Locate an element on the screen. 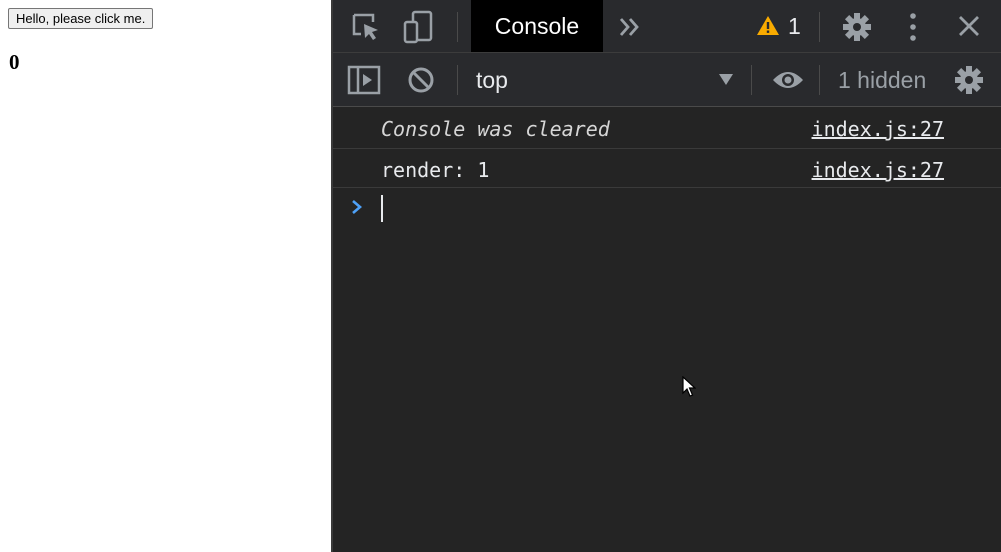 The image size is (1001, 552). hello-button: Hello, please click me. is located at coordinates (81, 18).